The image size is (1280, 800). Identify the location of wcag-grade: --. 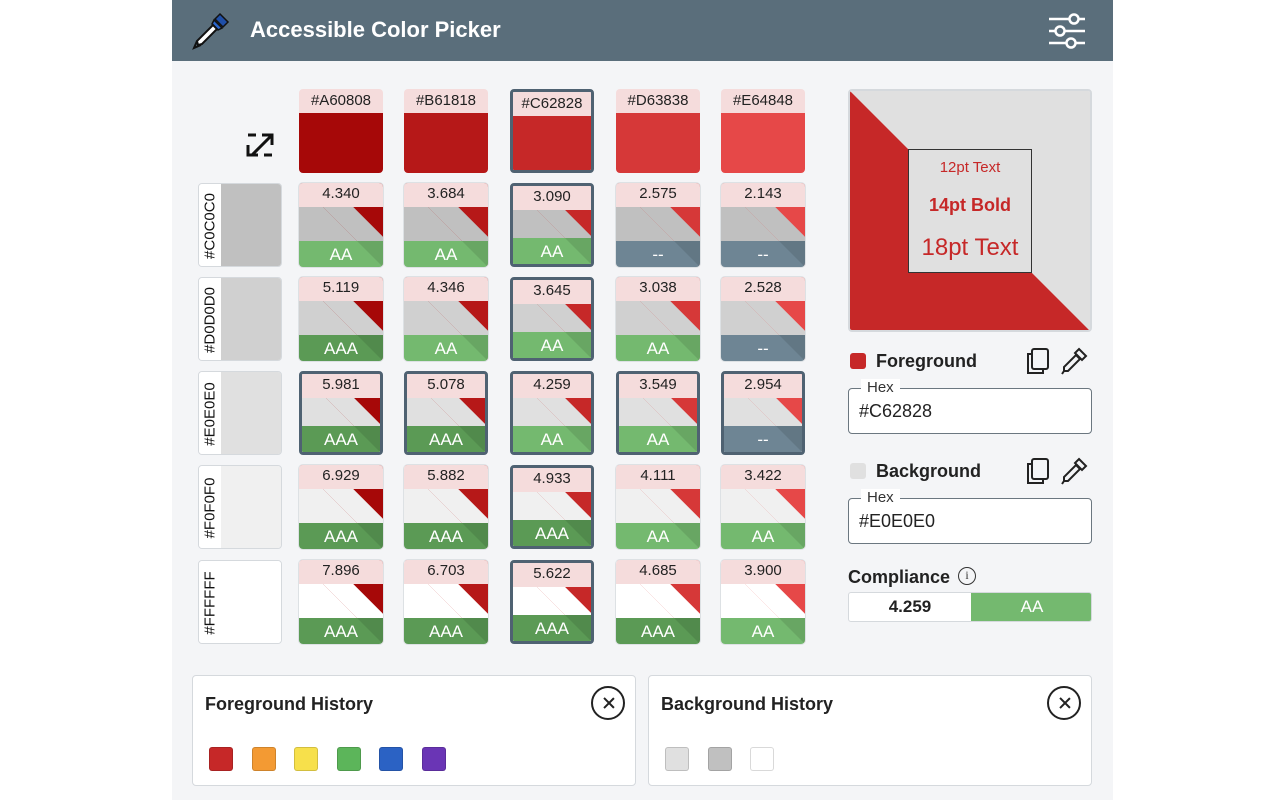
(763, 348).